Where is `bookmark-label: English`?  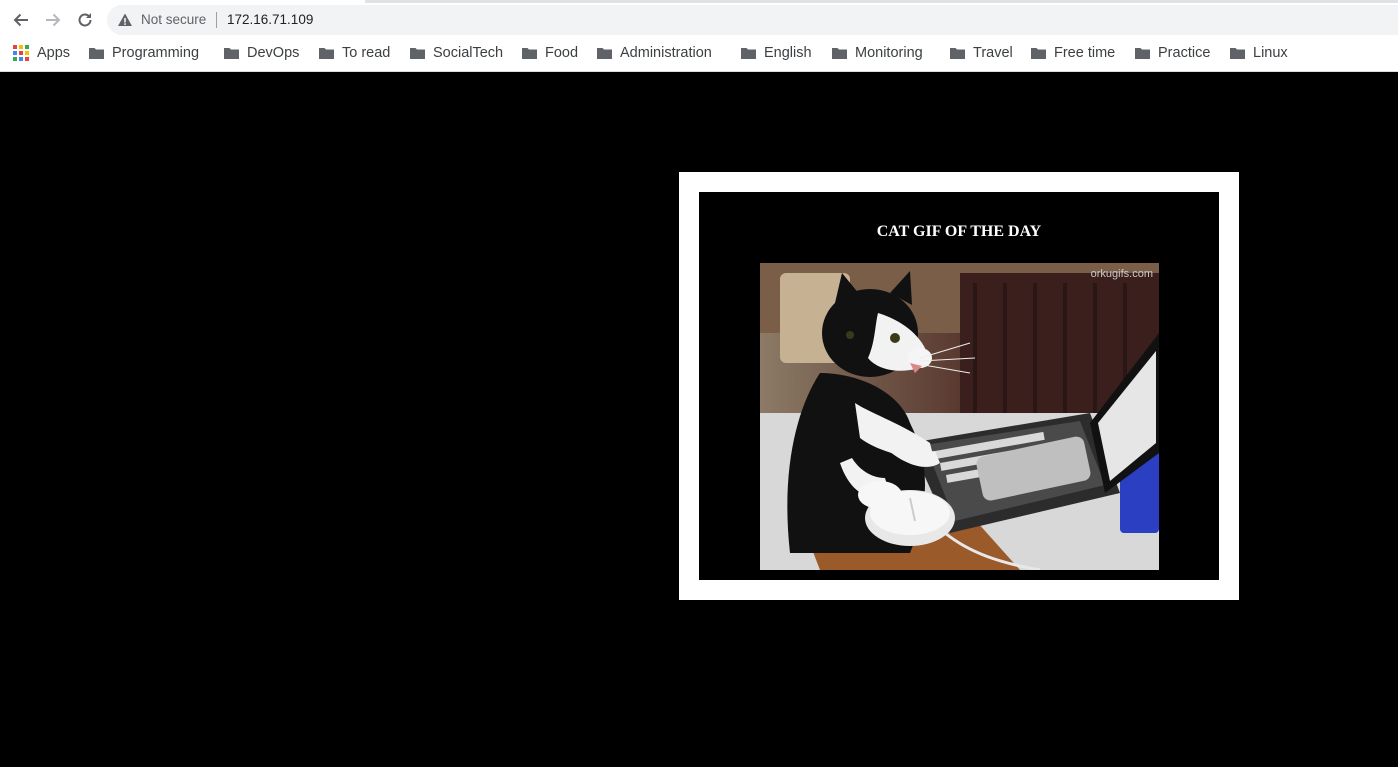 bookmark-label: English is located at coordinates (788, 53).